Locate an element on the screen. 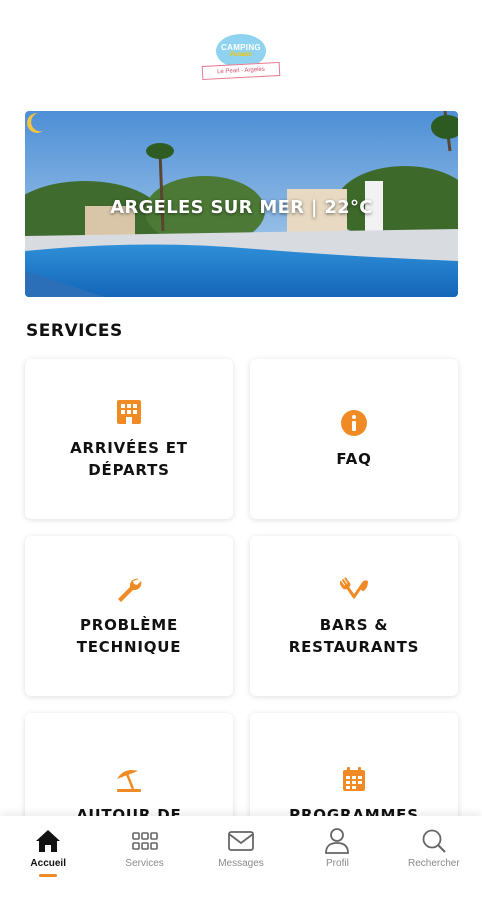  service-card-arrivals: ARRIVÉES ET DÉPARTS is located at coordinates (129, 439).